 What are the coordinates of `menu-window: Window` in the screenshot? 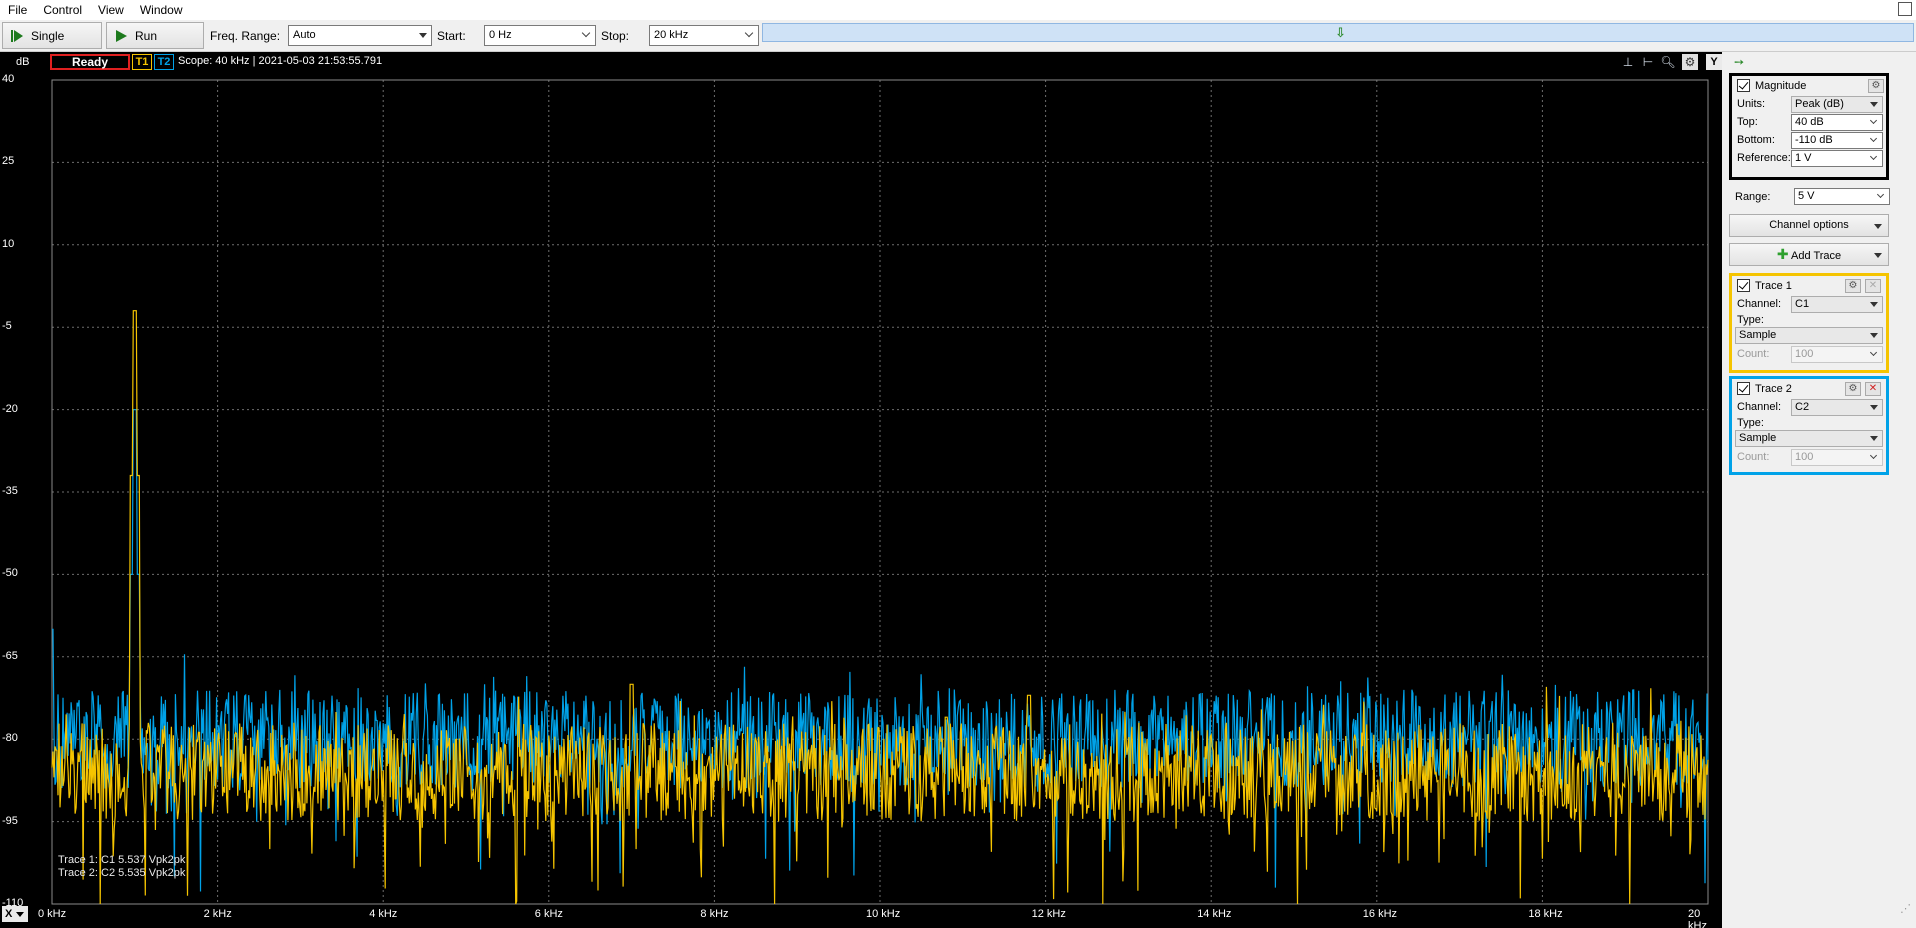 It's located at (161, 10).